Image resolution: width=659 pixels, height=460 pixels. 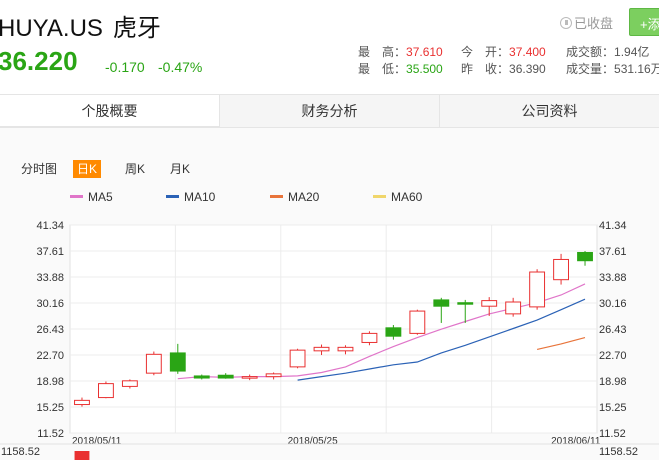 What do you see at coordinates (97, 441) in the screenshot?
I see `x-tick-label: 2018/05/11` at bounding box center [97, 441].